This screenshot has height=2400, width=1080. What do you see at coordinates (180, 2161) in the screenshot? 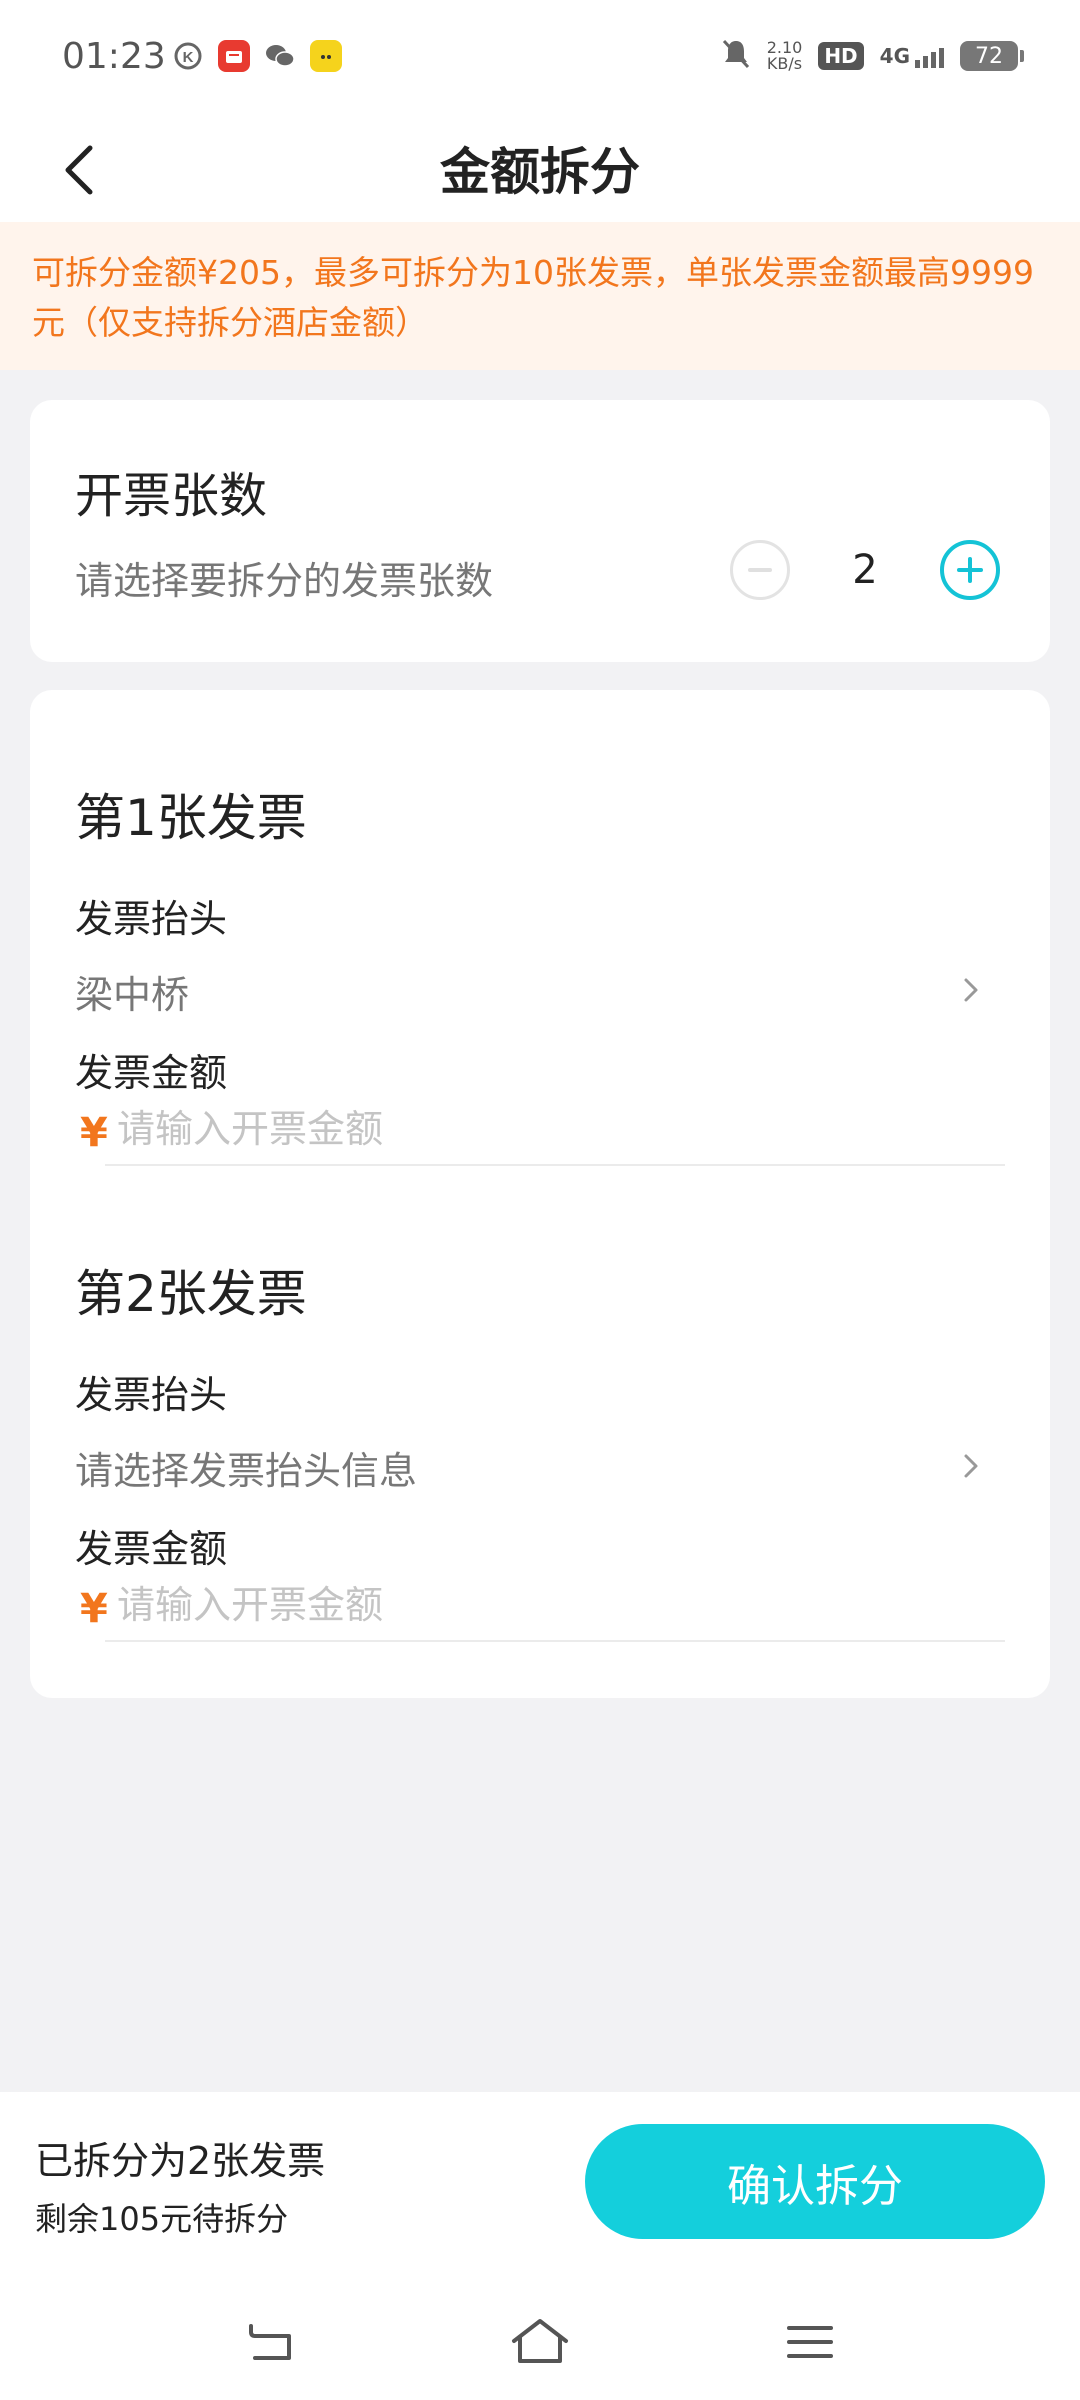
I see `split-summary: 已拆分为2张发票` at bounding box center [180, 2161].